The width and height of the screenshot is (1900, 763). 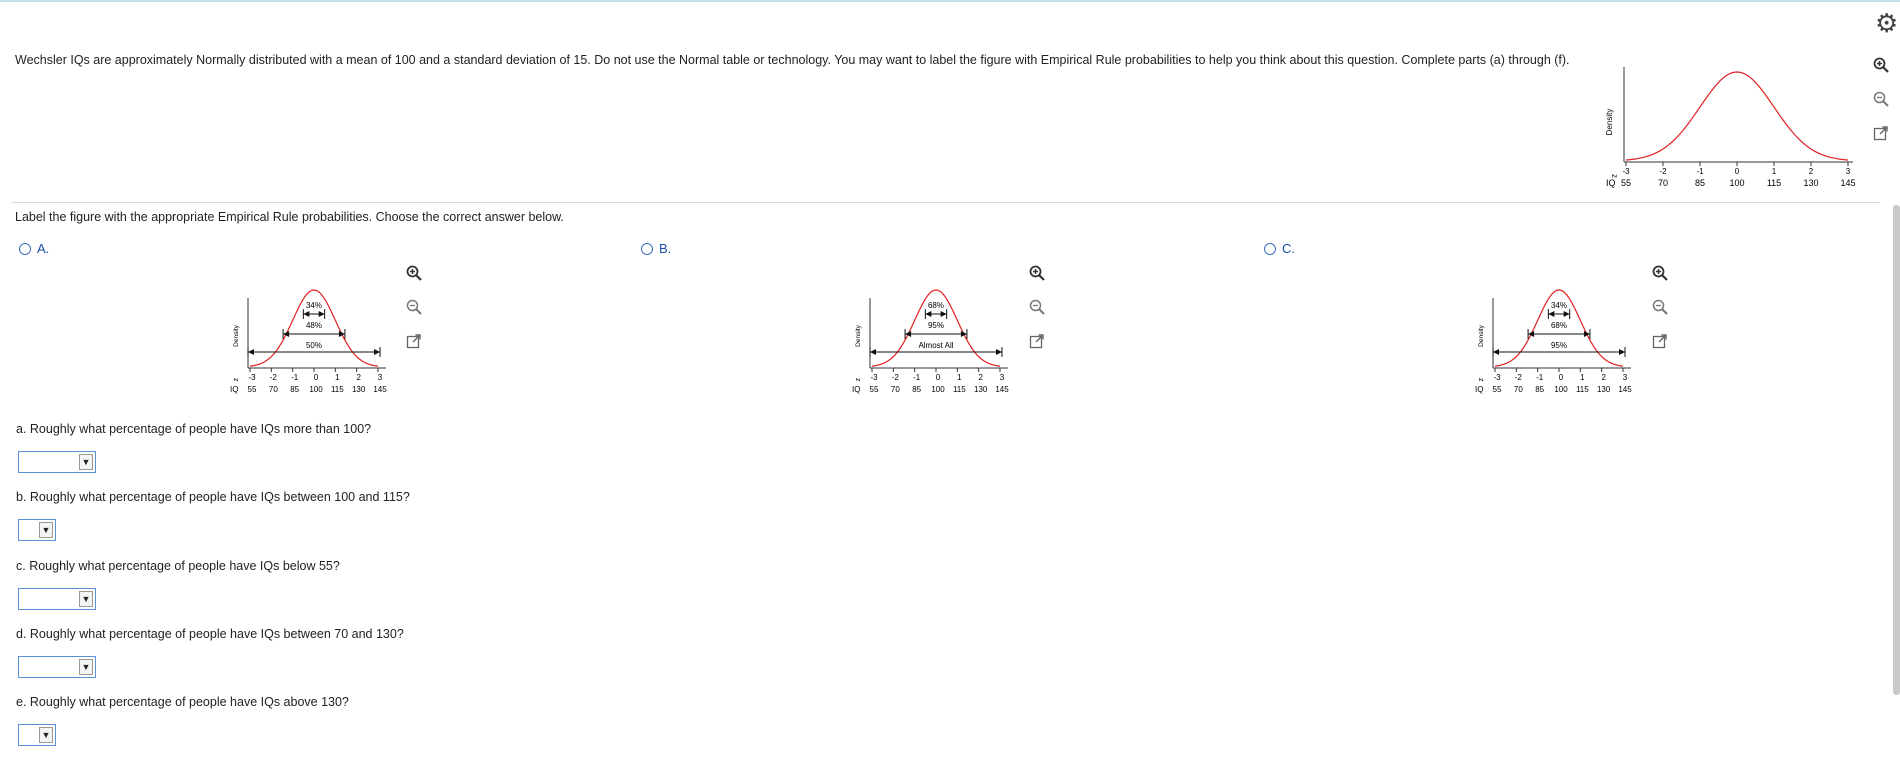 What do you see at coordinates (1279, 248) in the screenshot?
I see `option-c: C.` at bounding box center [1279, 248].